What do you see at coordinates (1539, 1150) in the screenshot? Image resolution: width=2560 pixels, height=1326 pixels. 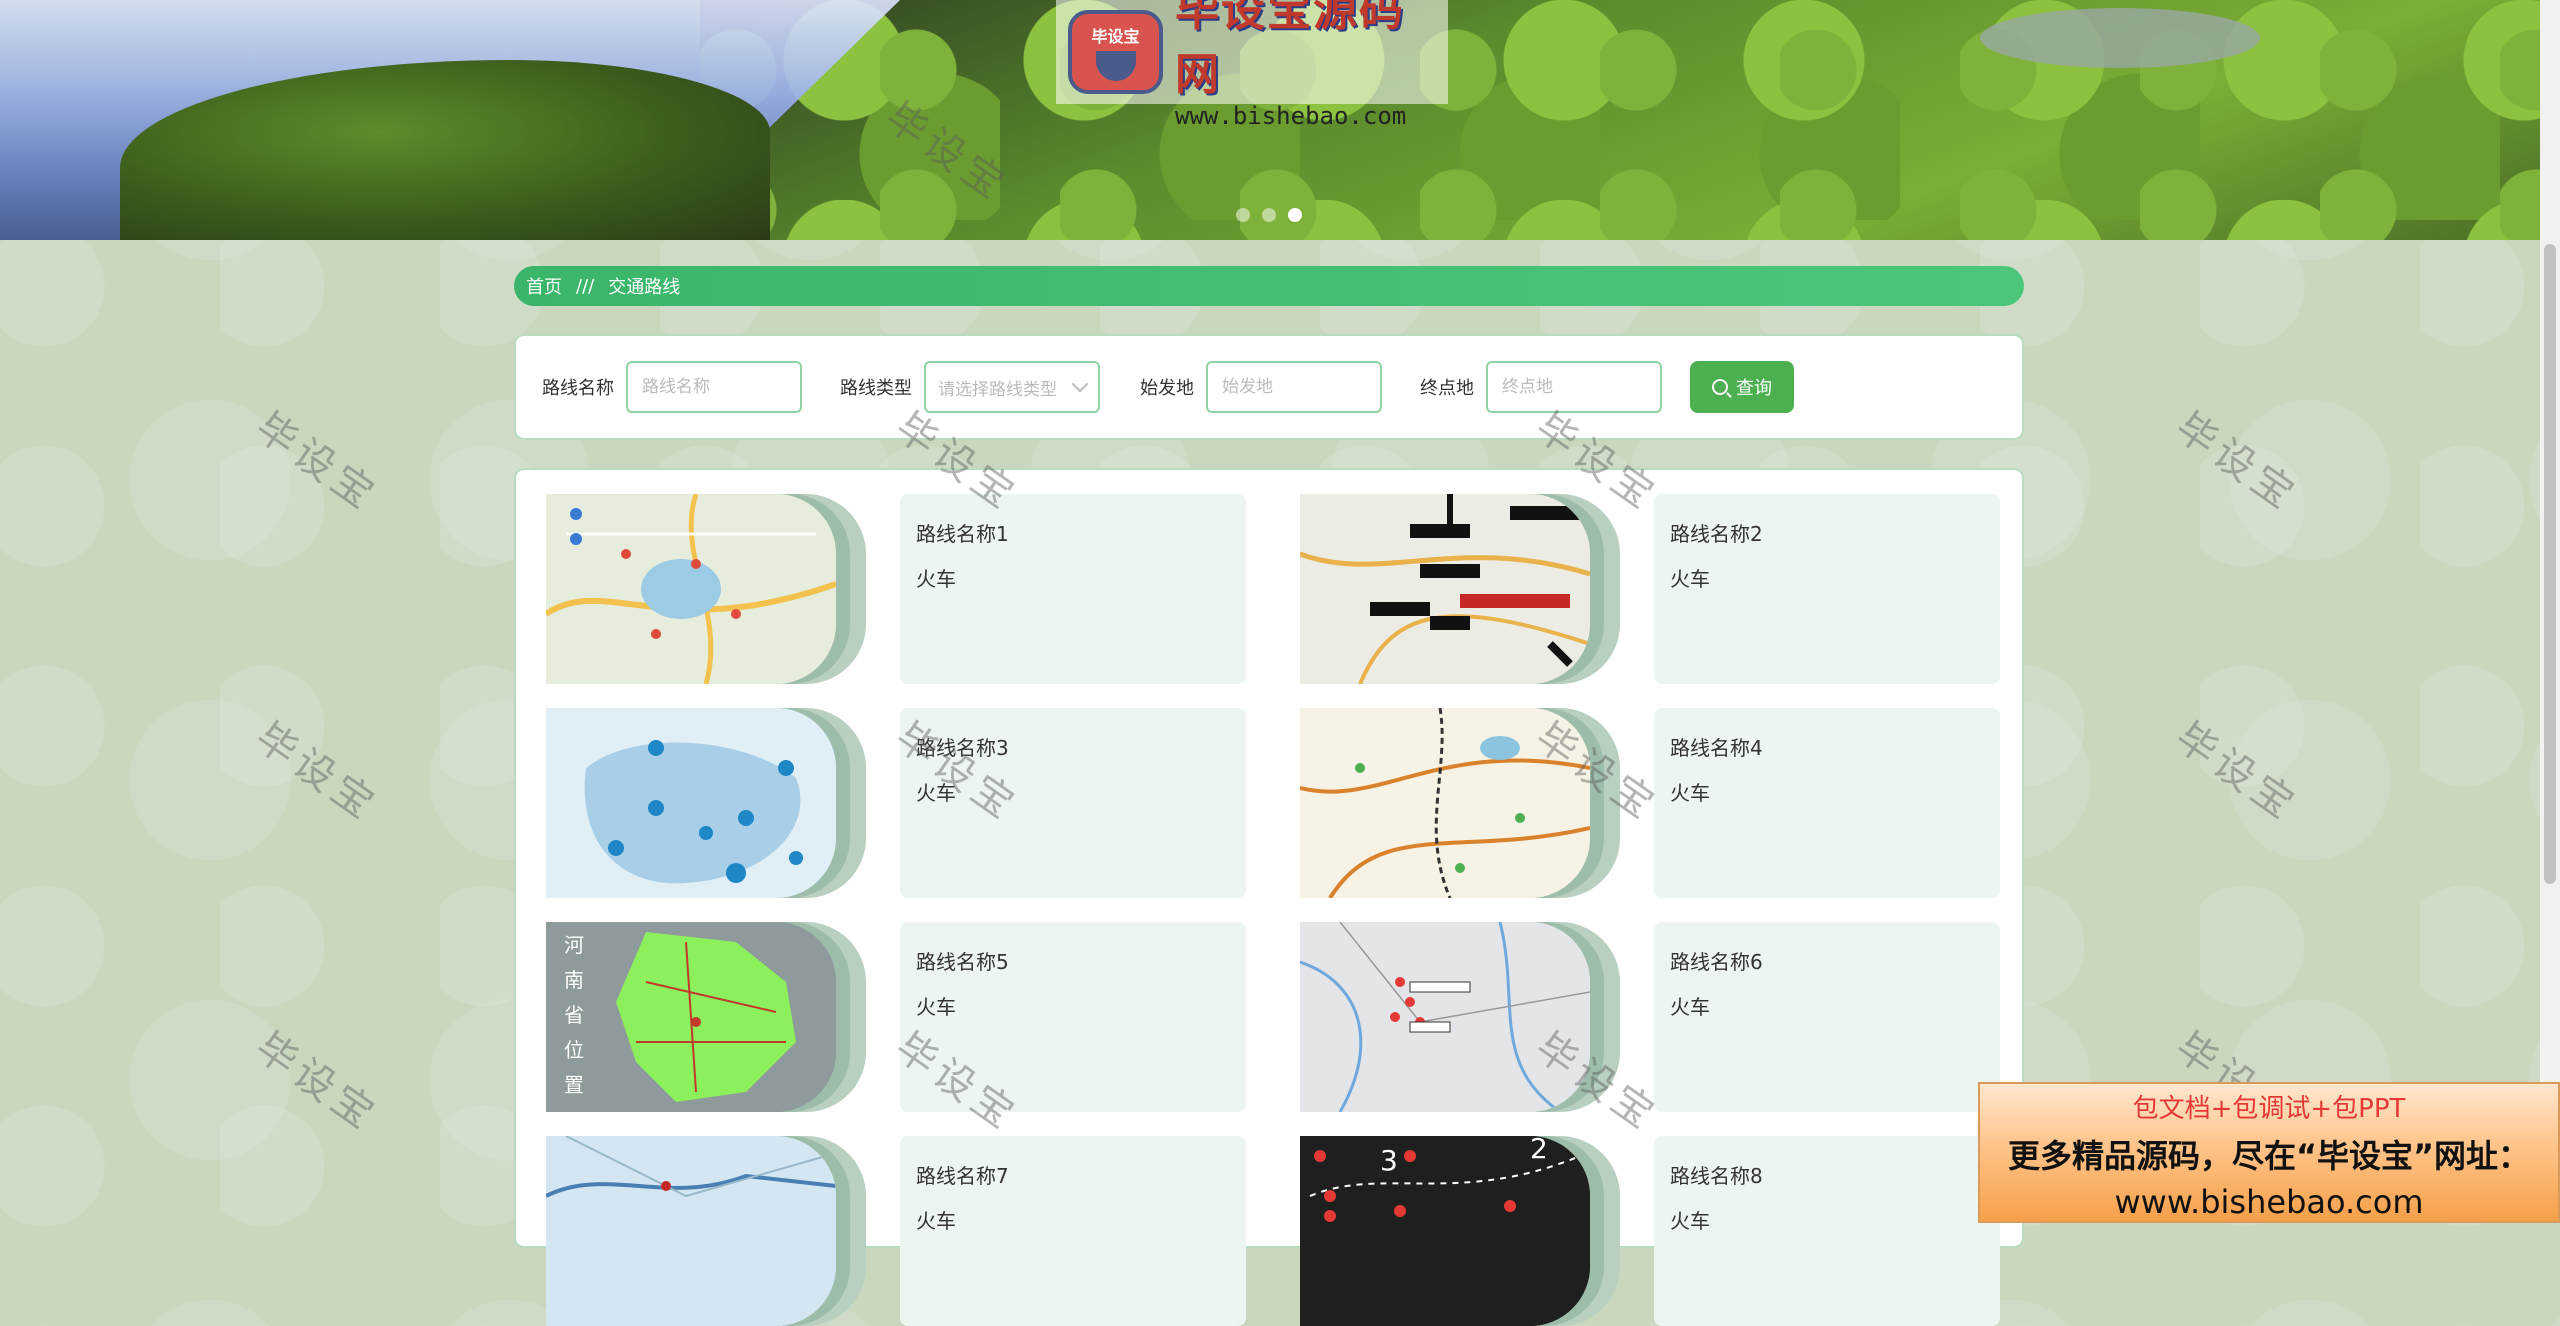 I see `svg-text: 2` at bounding box center [1539, 1150].